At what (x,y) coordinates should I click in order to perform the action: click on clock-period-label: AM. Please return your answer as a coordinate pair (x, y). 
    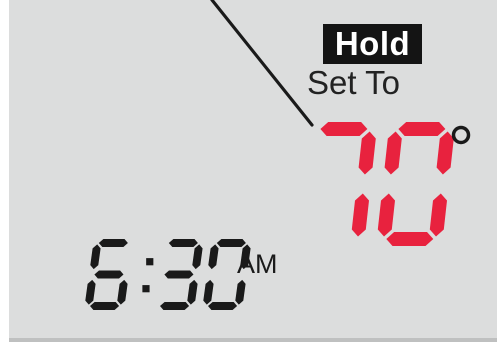
    Looking at the image, I should click on (257, 264).